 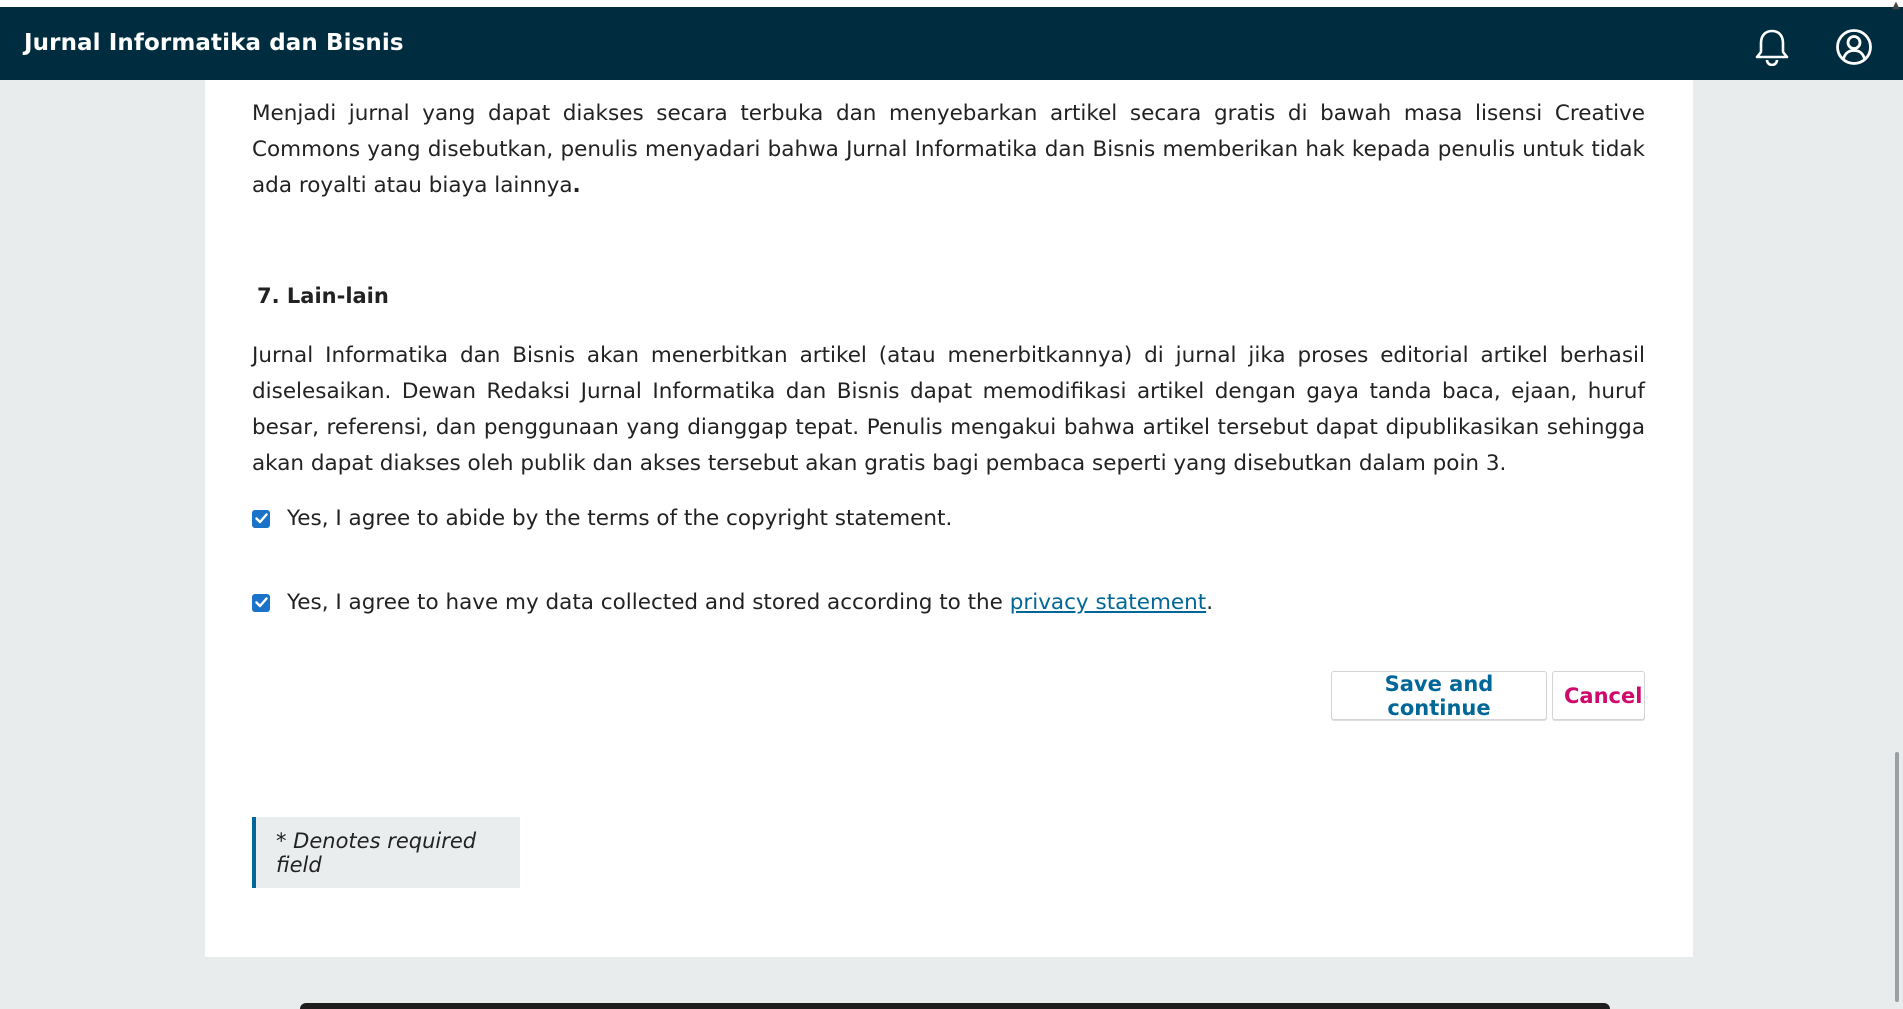 I want to click on scroll-up-icon: ▲, so click(x=1896, y=7).